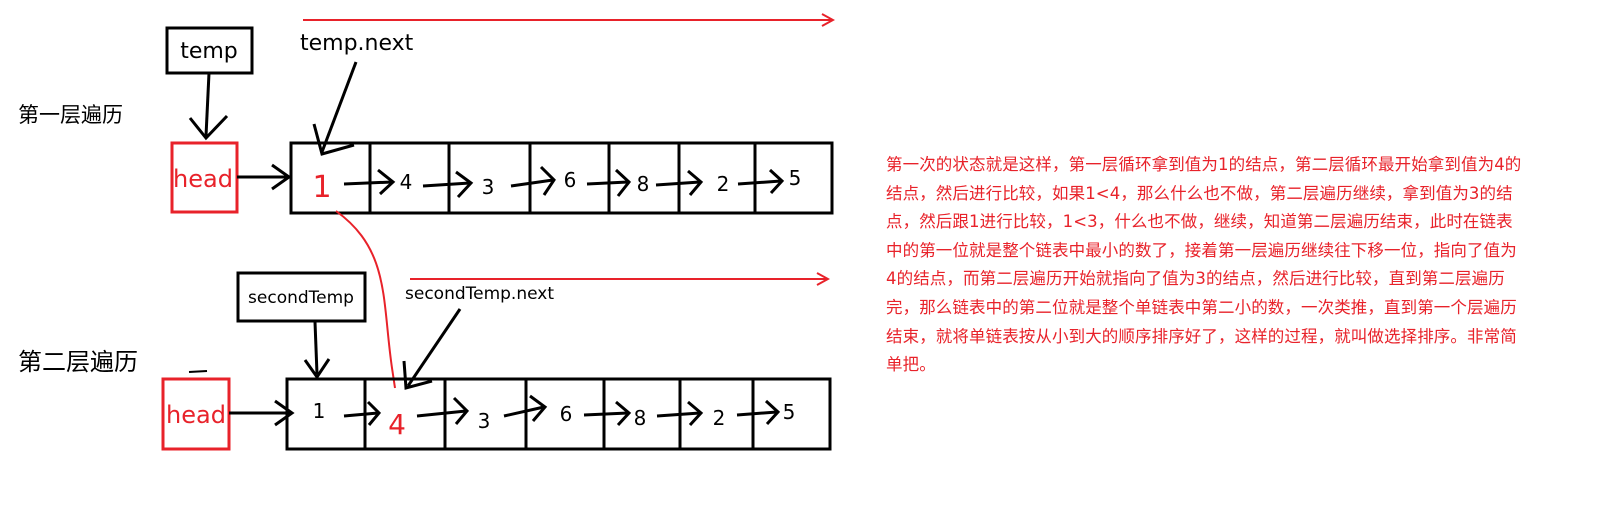 This screenshot has height=512, width=1605. What do you see at coordinates (208, 106) in the screenshot?
I see `temp-pointer-arrow` at bounding box center [208, 106].